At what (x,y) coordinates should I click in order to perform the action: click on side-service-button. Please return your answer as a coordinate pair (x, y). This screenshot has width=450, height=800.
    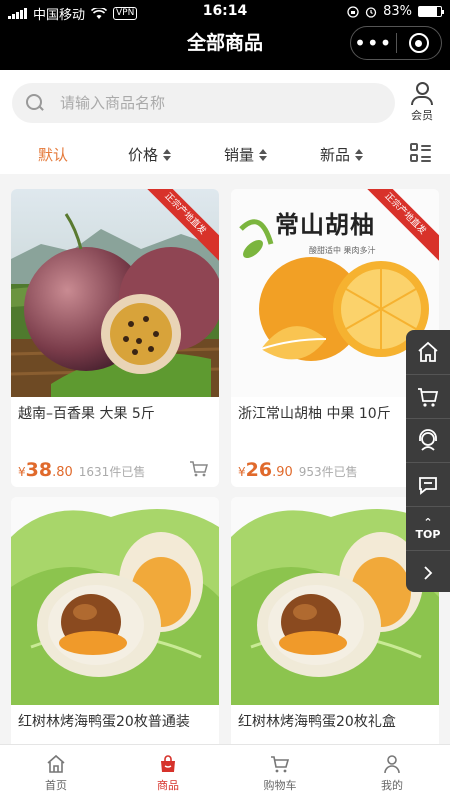
    Looking at the image, I should click on (428, 440).